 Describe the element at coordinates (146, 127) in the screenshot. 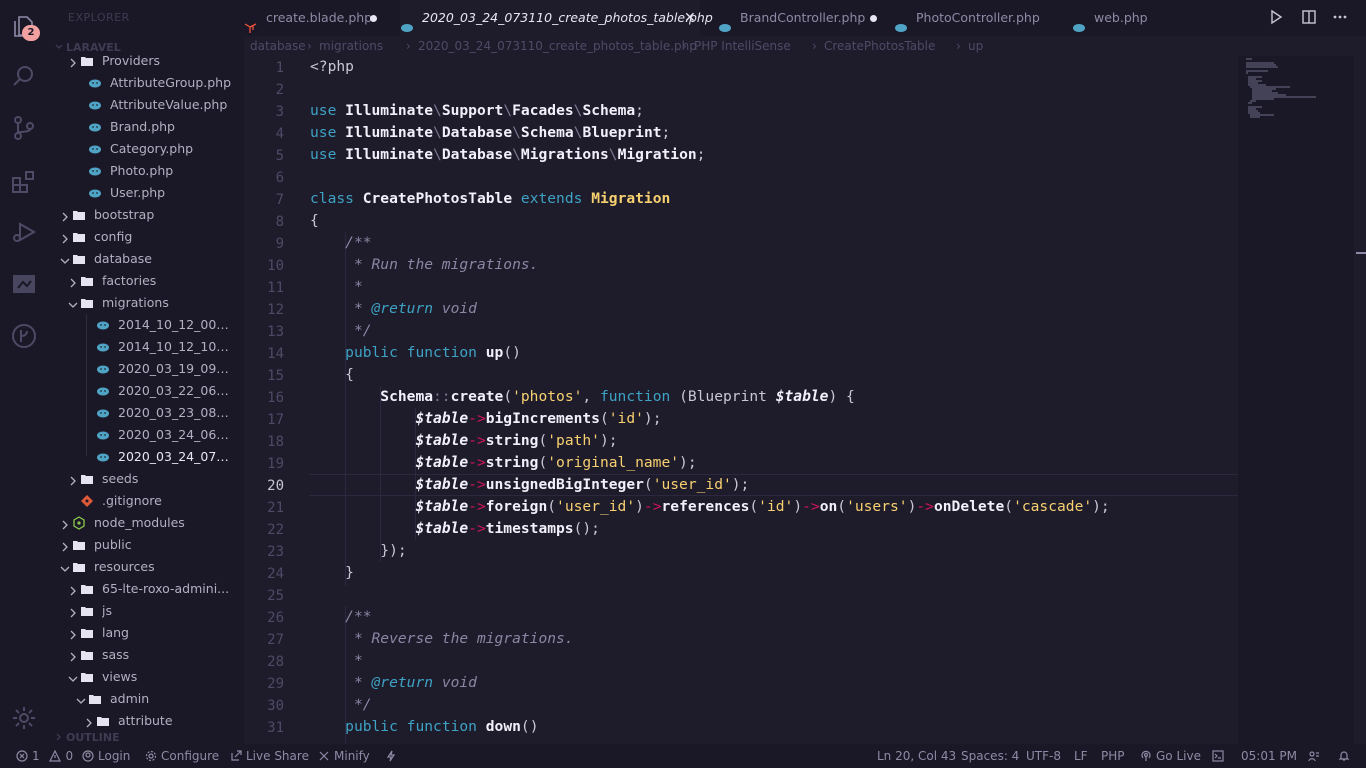

I see `tree-item: Brand.php` at that location.